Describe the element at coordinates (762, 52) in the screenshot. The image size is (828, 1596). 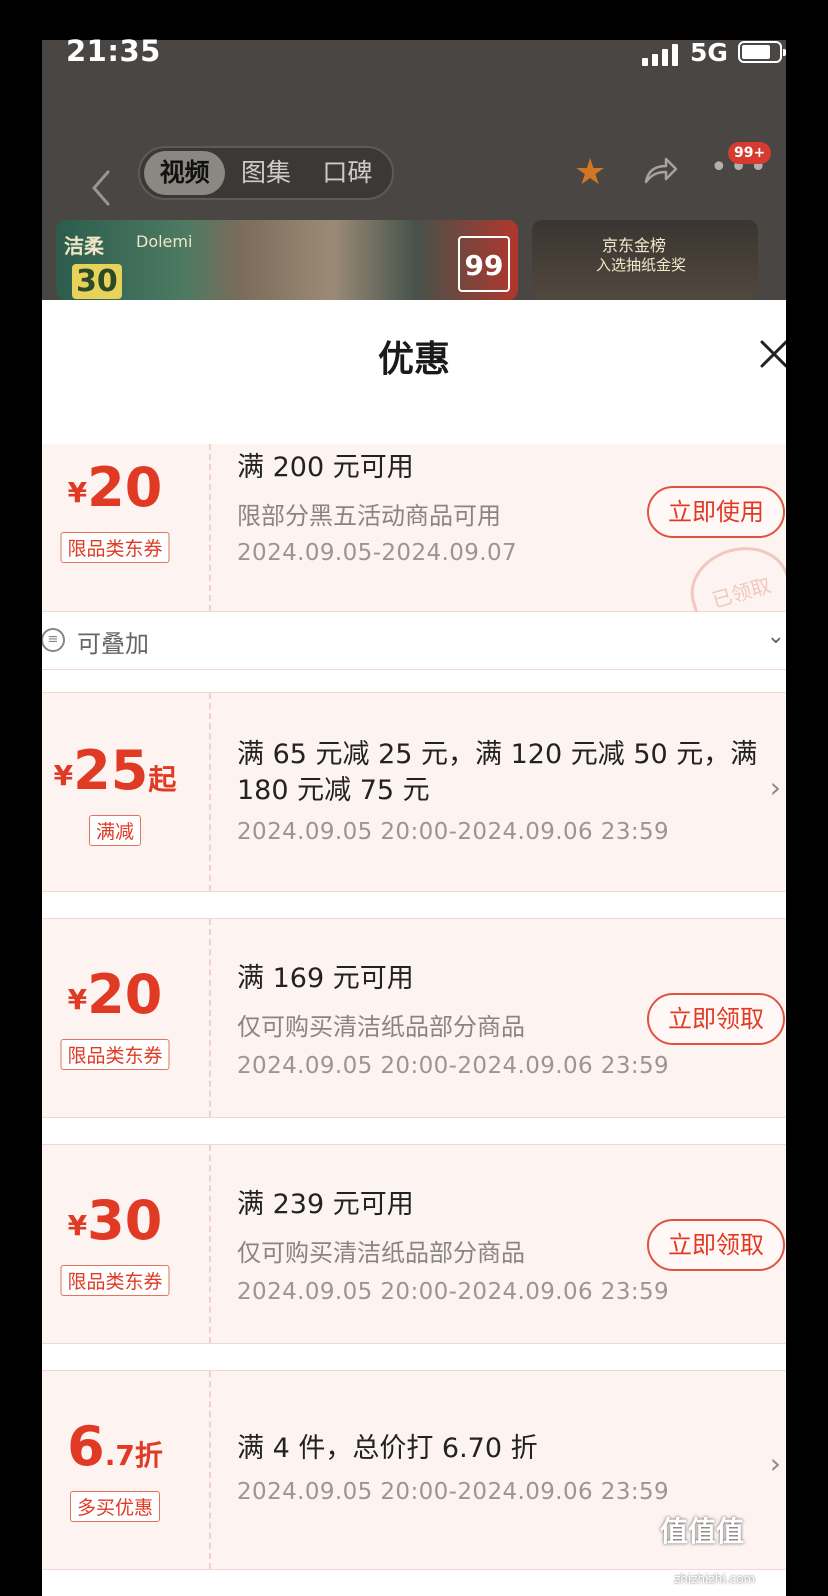
I see `battery-icon` at that location.